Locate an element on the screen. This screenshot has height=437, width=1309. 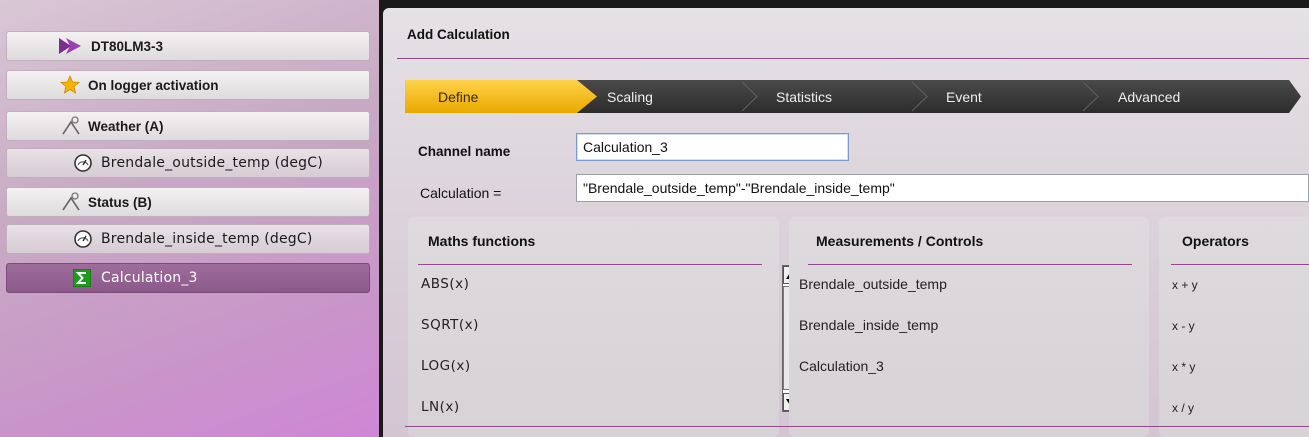
operator-subtract: x - y is located at coordinates (1183, 326).